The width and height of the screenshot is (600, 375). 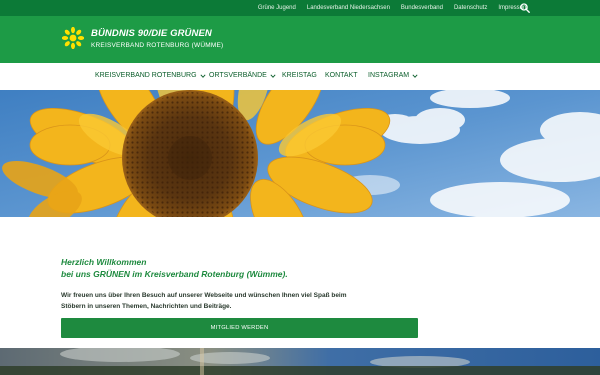 I want to click on site-subtitle: KREISVERBAND ROTENBURG (WÜMME), so click(x=157, y=45).